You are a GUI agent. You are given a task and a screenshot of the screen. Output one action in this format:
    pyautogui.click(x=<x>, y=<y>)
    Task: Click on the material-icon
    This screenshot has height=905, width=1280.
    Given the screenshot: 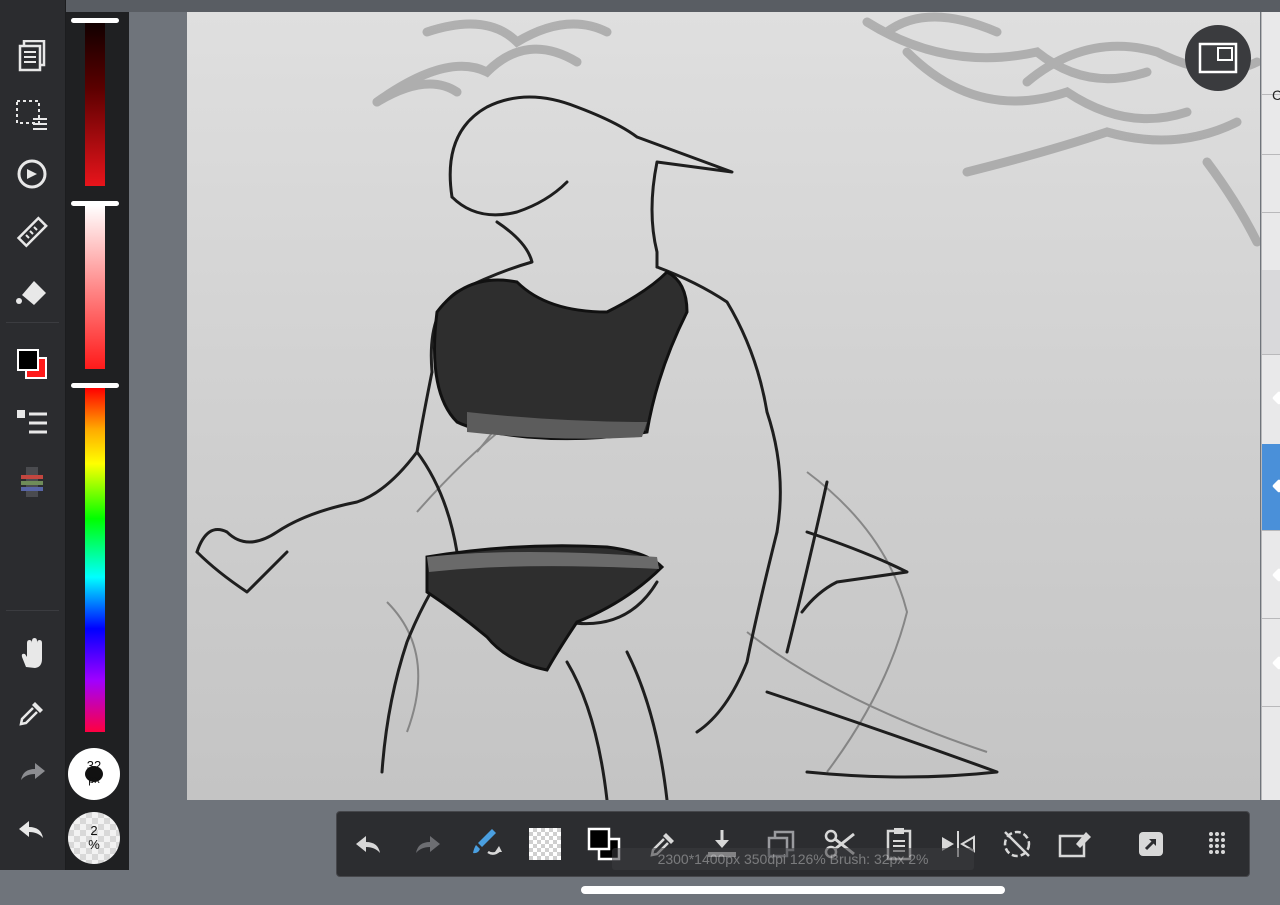 What is the action you would take?
    pyautogui.click(x=32, y=482)
    